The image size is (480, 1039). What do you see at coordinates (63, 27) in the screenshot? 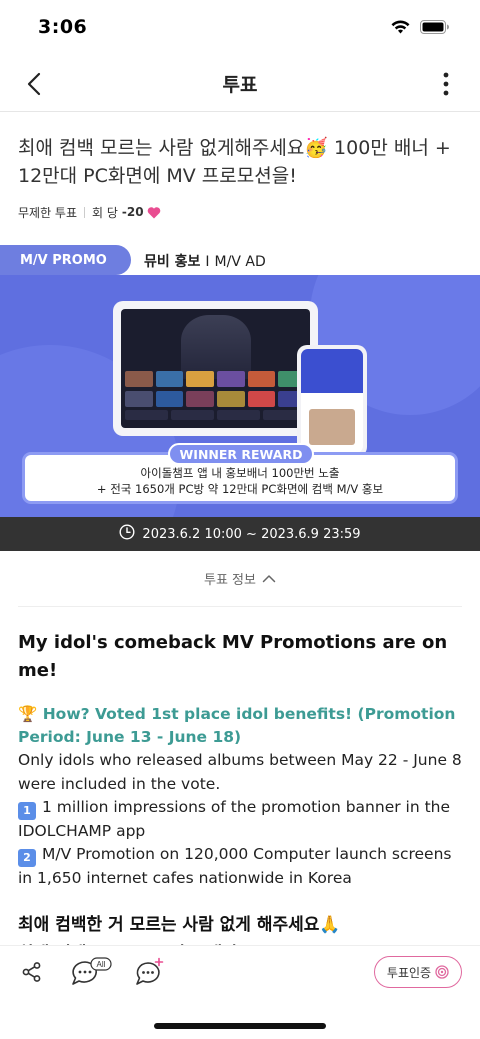
I see `status-time: 3:06` at bounding box center [63, 27].